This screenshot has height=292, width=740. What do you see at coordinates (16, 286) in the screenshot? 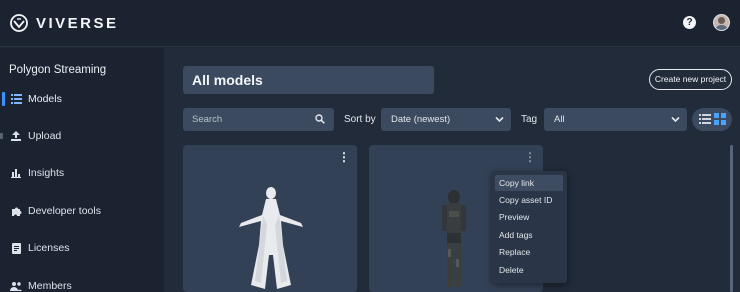
I see `people-icon` at bounding box center [16, 286].